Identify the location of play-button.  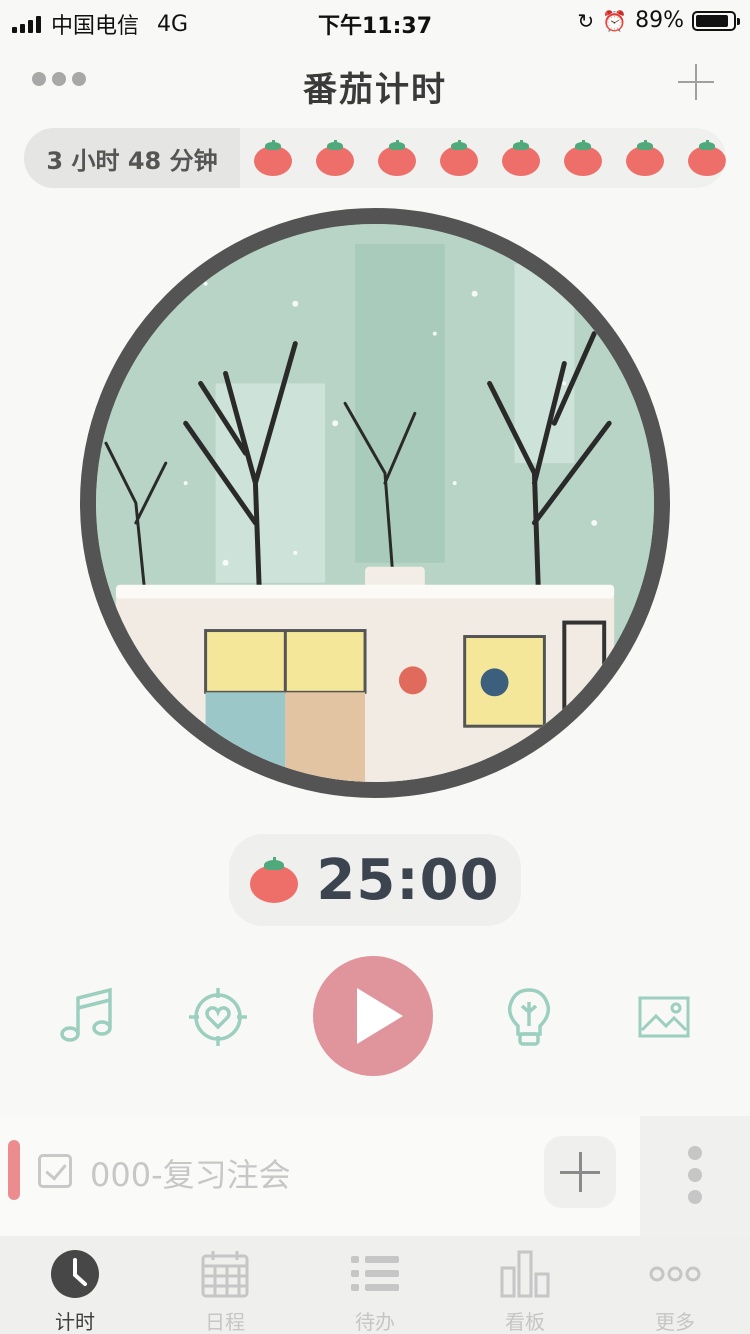
(373, 1016).